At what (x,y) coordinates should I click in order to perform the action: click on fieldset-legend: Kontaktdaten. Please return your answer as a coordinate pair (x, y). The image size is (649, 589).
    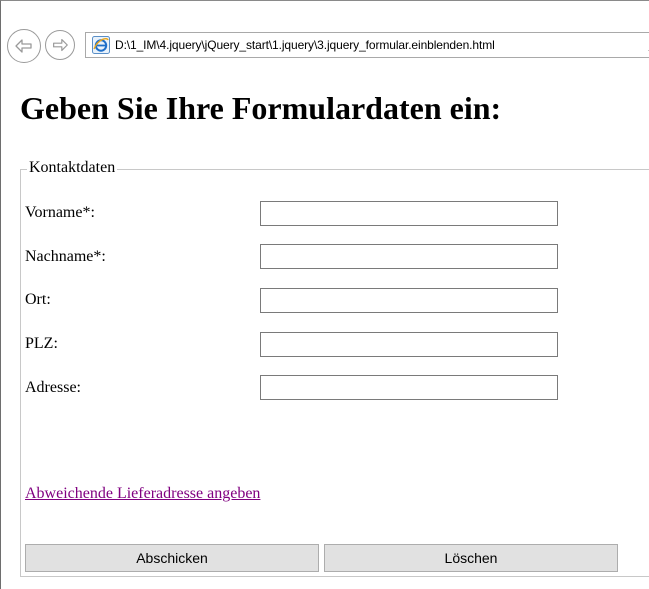
    Looking at the image, I should click on (72, 168).